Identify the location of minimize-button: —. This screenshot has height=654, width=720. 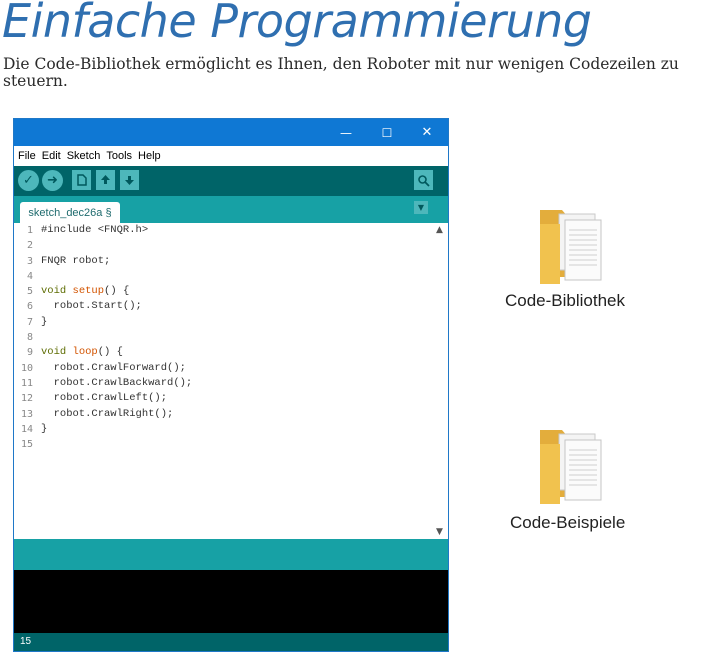
(346, 132).